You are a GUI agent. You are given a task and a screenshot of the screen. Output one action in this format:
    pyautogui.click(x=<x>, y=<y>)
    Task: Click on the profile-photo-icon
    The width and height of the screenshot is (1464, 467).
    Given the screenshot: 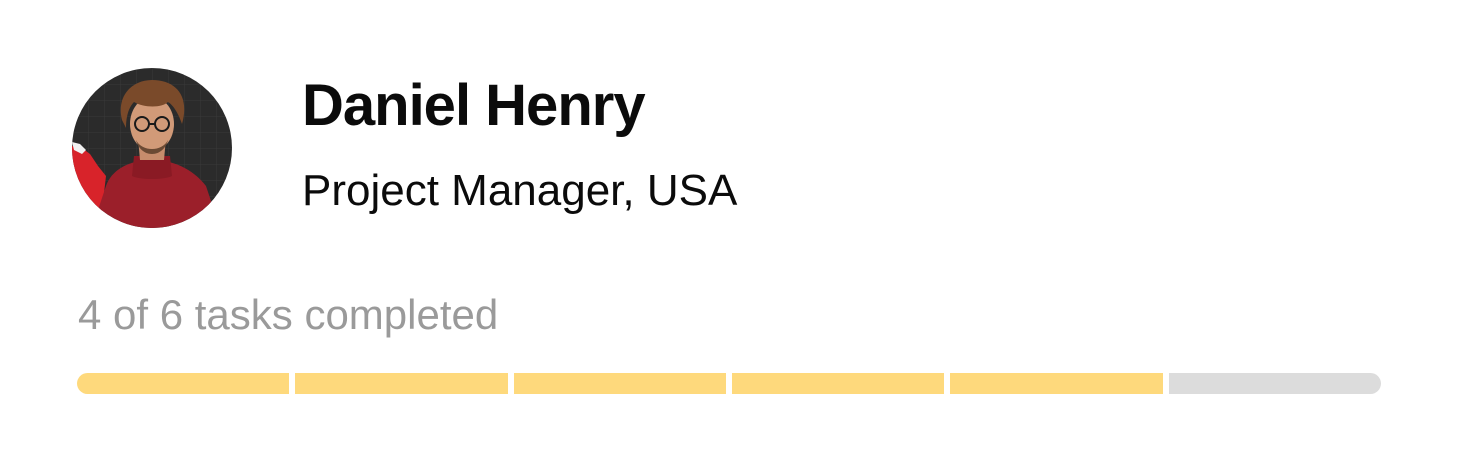 What is the action you would take?
    pyautogui.click(x=152, y=148)
    